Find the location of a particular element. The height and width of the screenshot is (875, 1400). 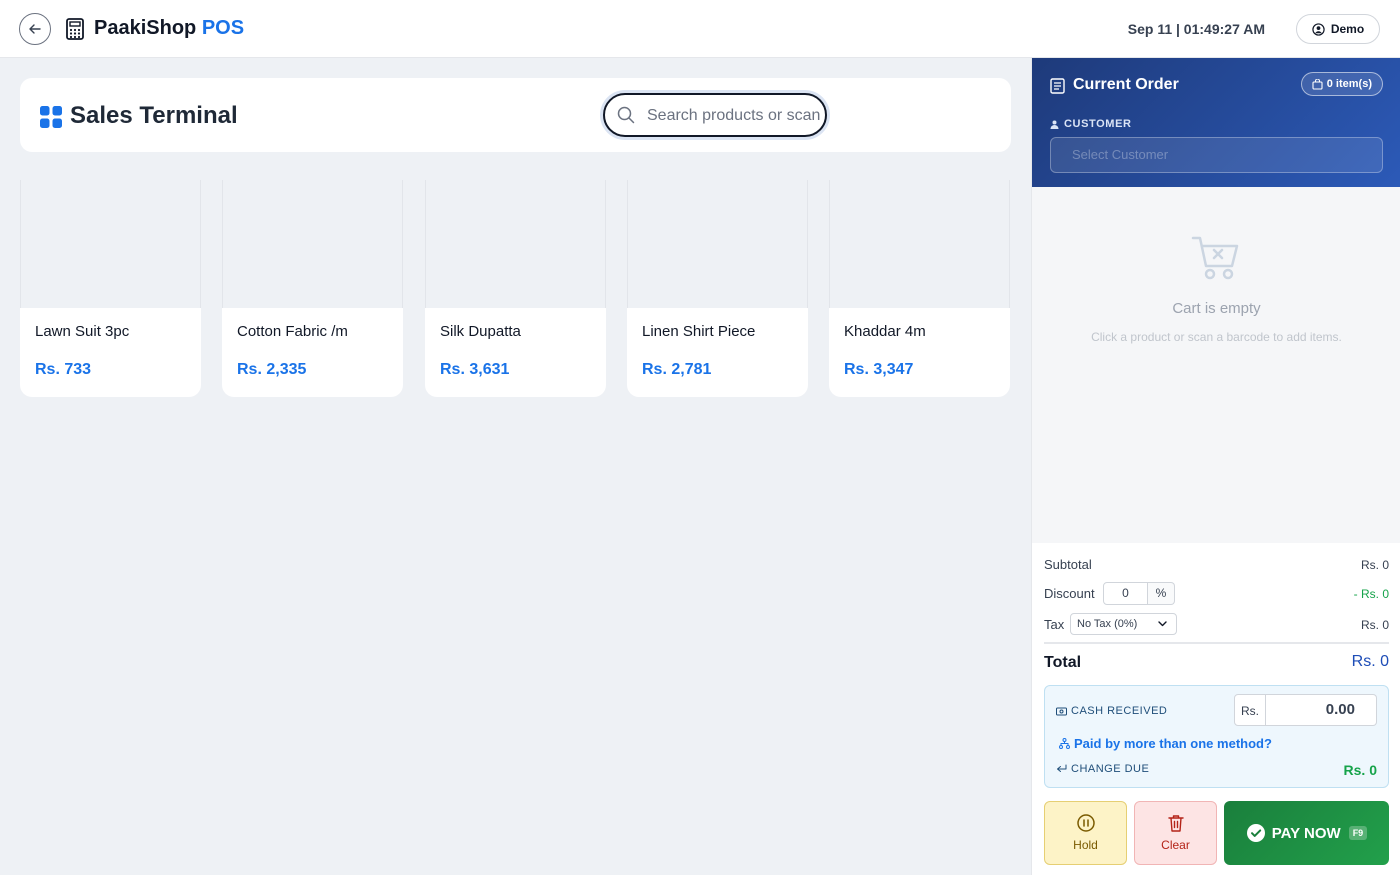

cash-received-text: CASH RECEIVED is located at coordinates (1119, 711).